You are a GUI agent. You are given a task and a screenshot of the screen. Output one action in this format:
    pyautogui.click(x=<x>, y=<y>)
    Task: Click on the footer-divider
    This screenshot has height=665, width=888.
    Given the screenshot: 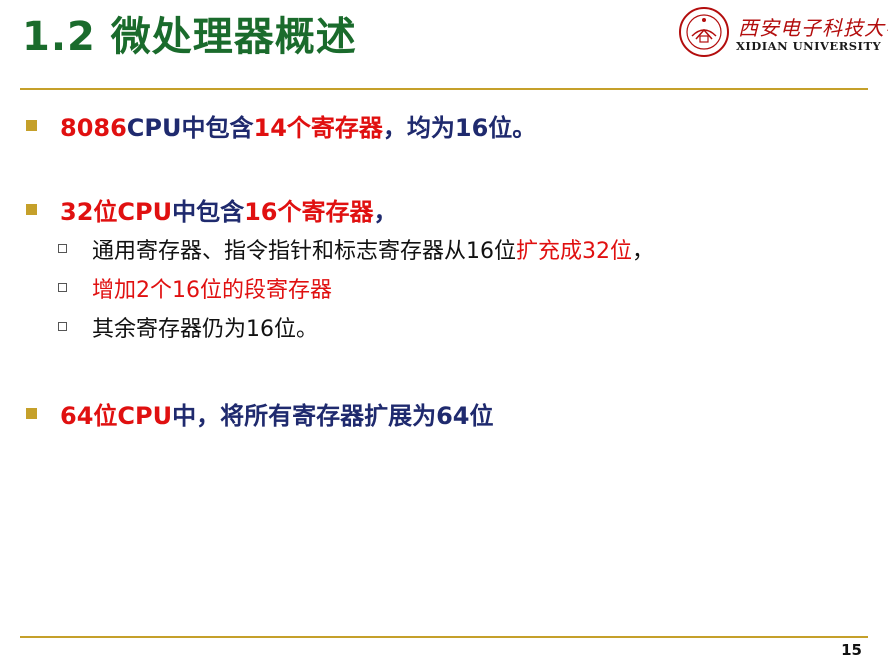 What is the action you would take?
    pyautogui.click(x=444, y=637)
    